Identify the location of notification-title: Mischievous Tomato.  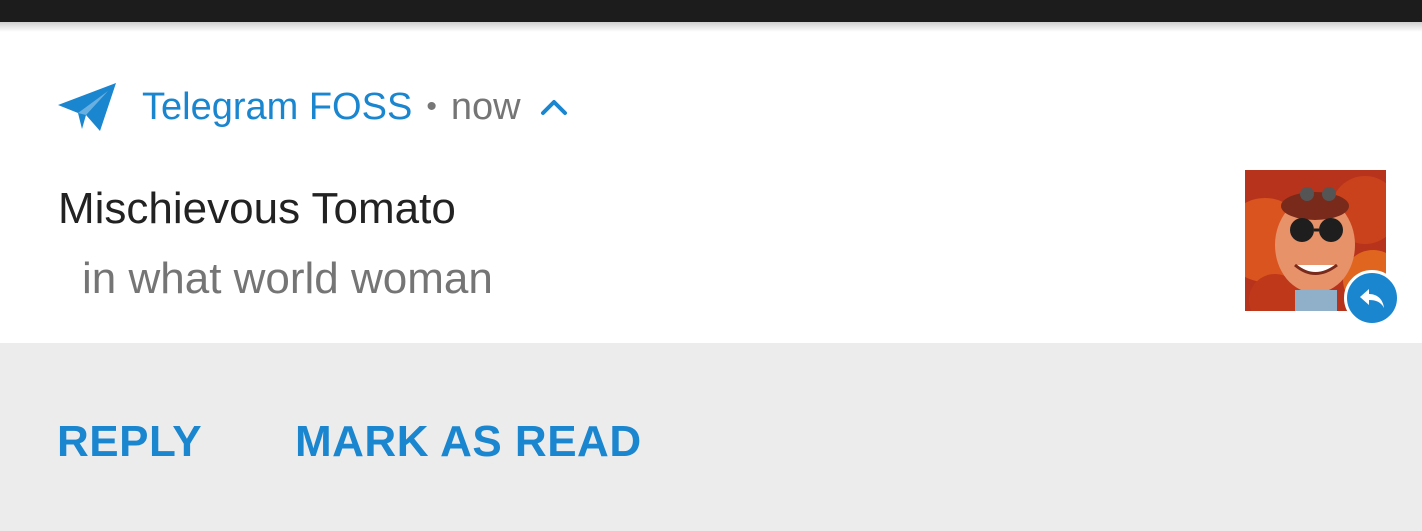
(257, 208).